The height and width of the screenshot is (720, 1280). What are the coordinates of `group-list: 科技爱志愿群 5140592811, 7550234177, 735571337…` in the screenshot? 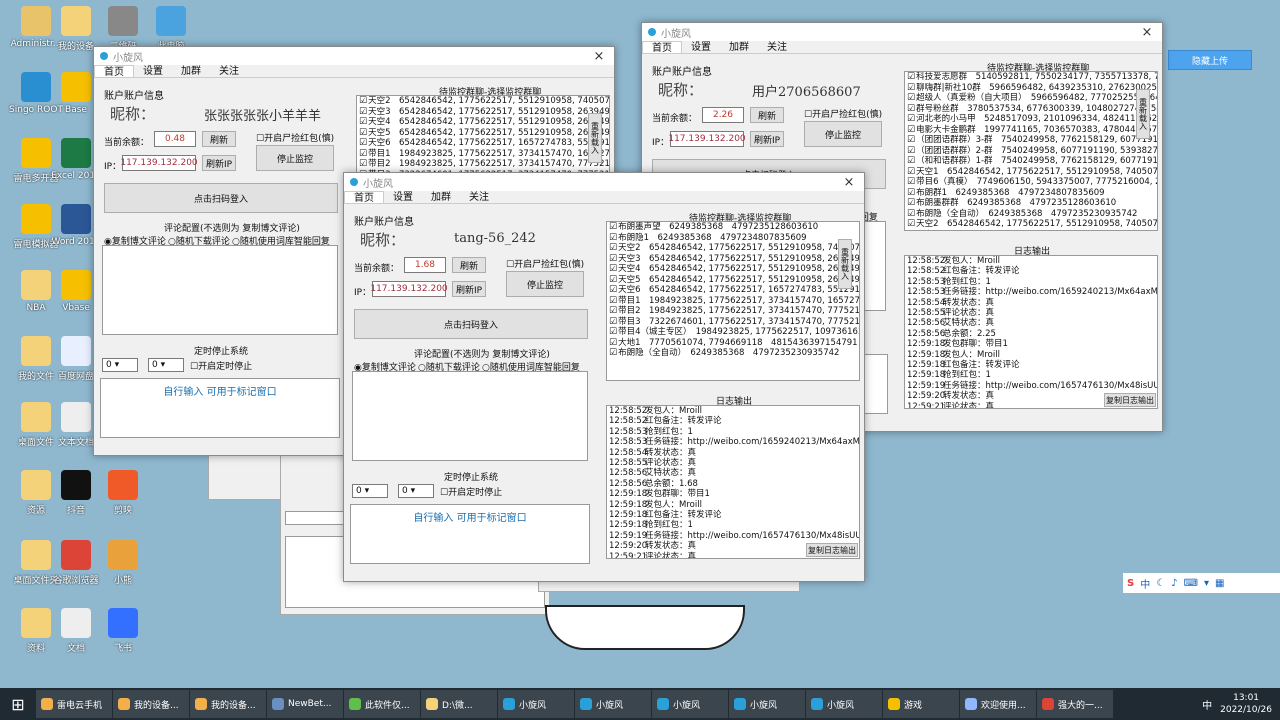 It's located at (1031, 151).